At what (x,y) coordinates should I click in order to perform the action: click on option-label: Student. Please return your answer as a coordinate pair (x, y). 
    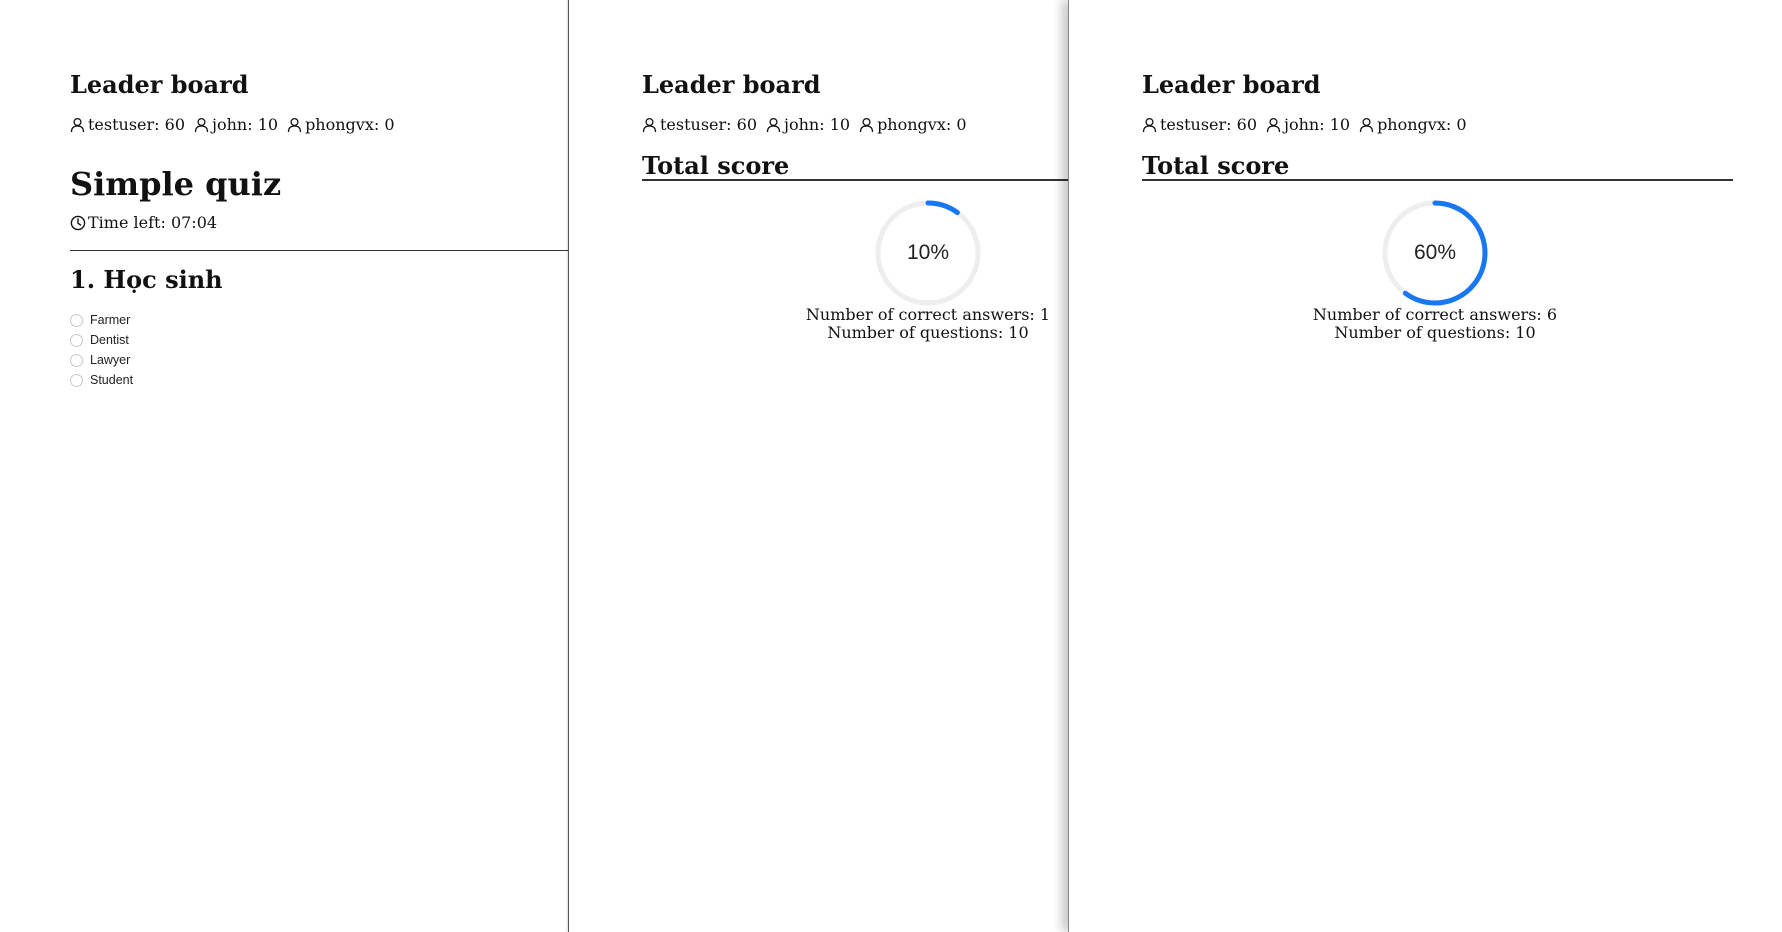
    Looking at the image, I should click on (111, 380).